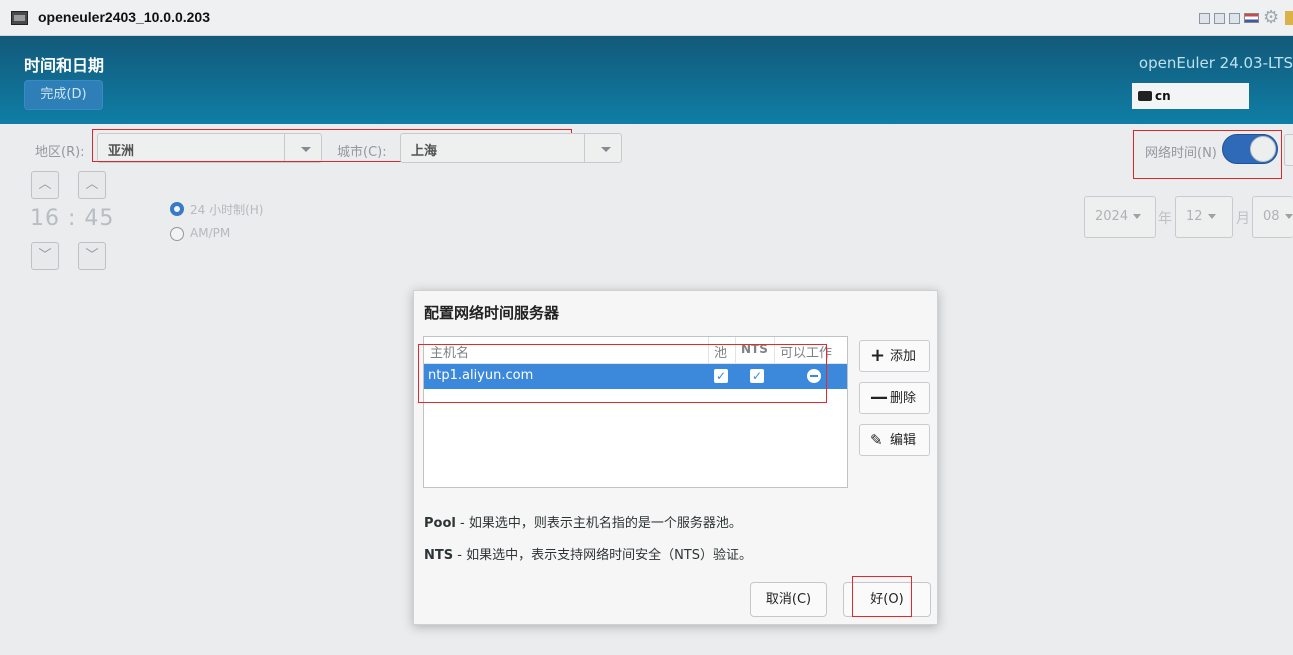 This screenshot has height=655, width=1293. Describe the element at coordinates (439, 555) in the screenshot. I see `nts-note-term: NTS` at that location.